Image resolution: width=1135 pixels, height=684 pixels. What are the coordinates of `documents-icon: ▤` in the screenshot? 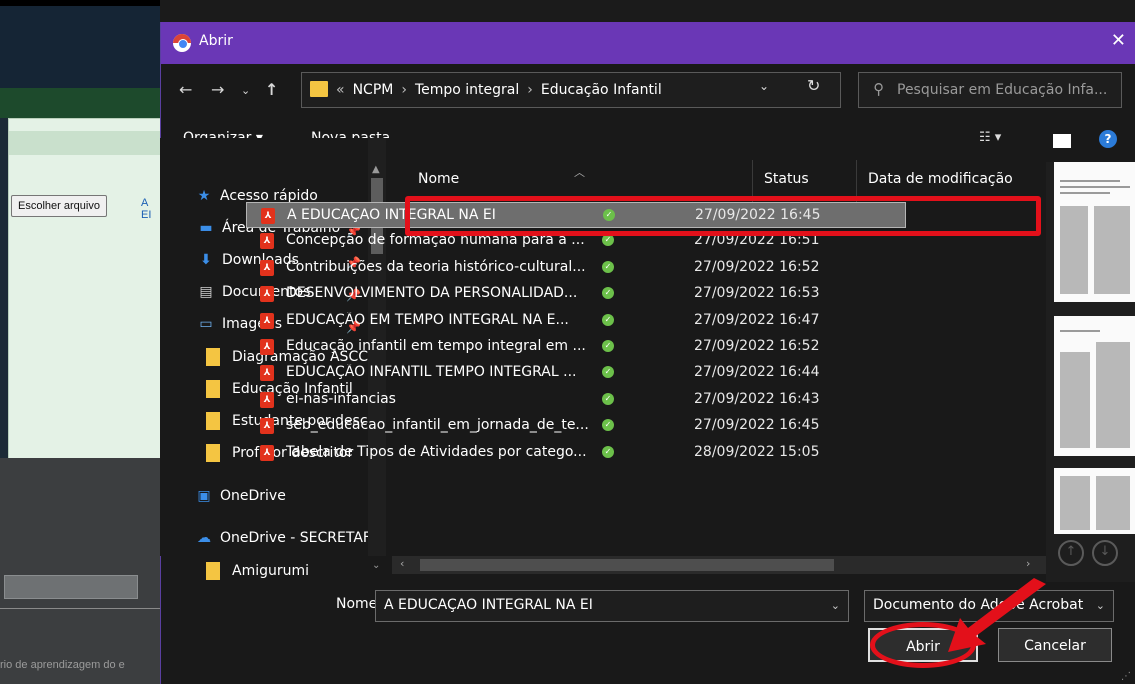 It's located at (206, 292).